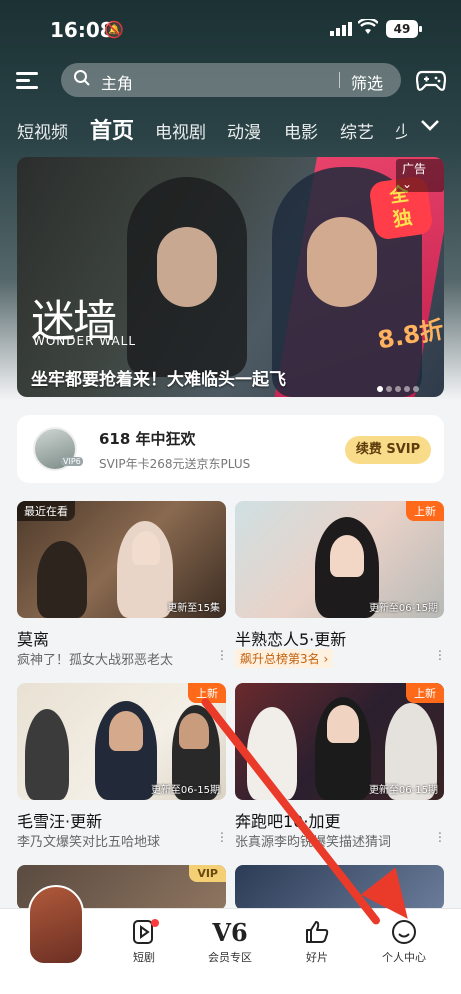 Image resolution: width=461 pixels, height=994 pixels. Describe the element at coordinates (42, 130) in the screenshot. I see `tab-short-video: 短视频` at that location.